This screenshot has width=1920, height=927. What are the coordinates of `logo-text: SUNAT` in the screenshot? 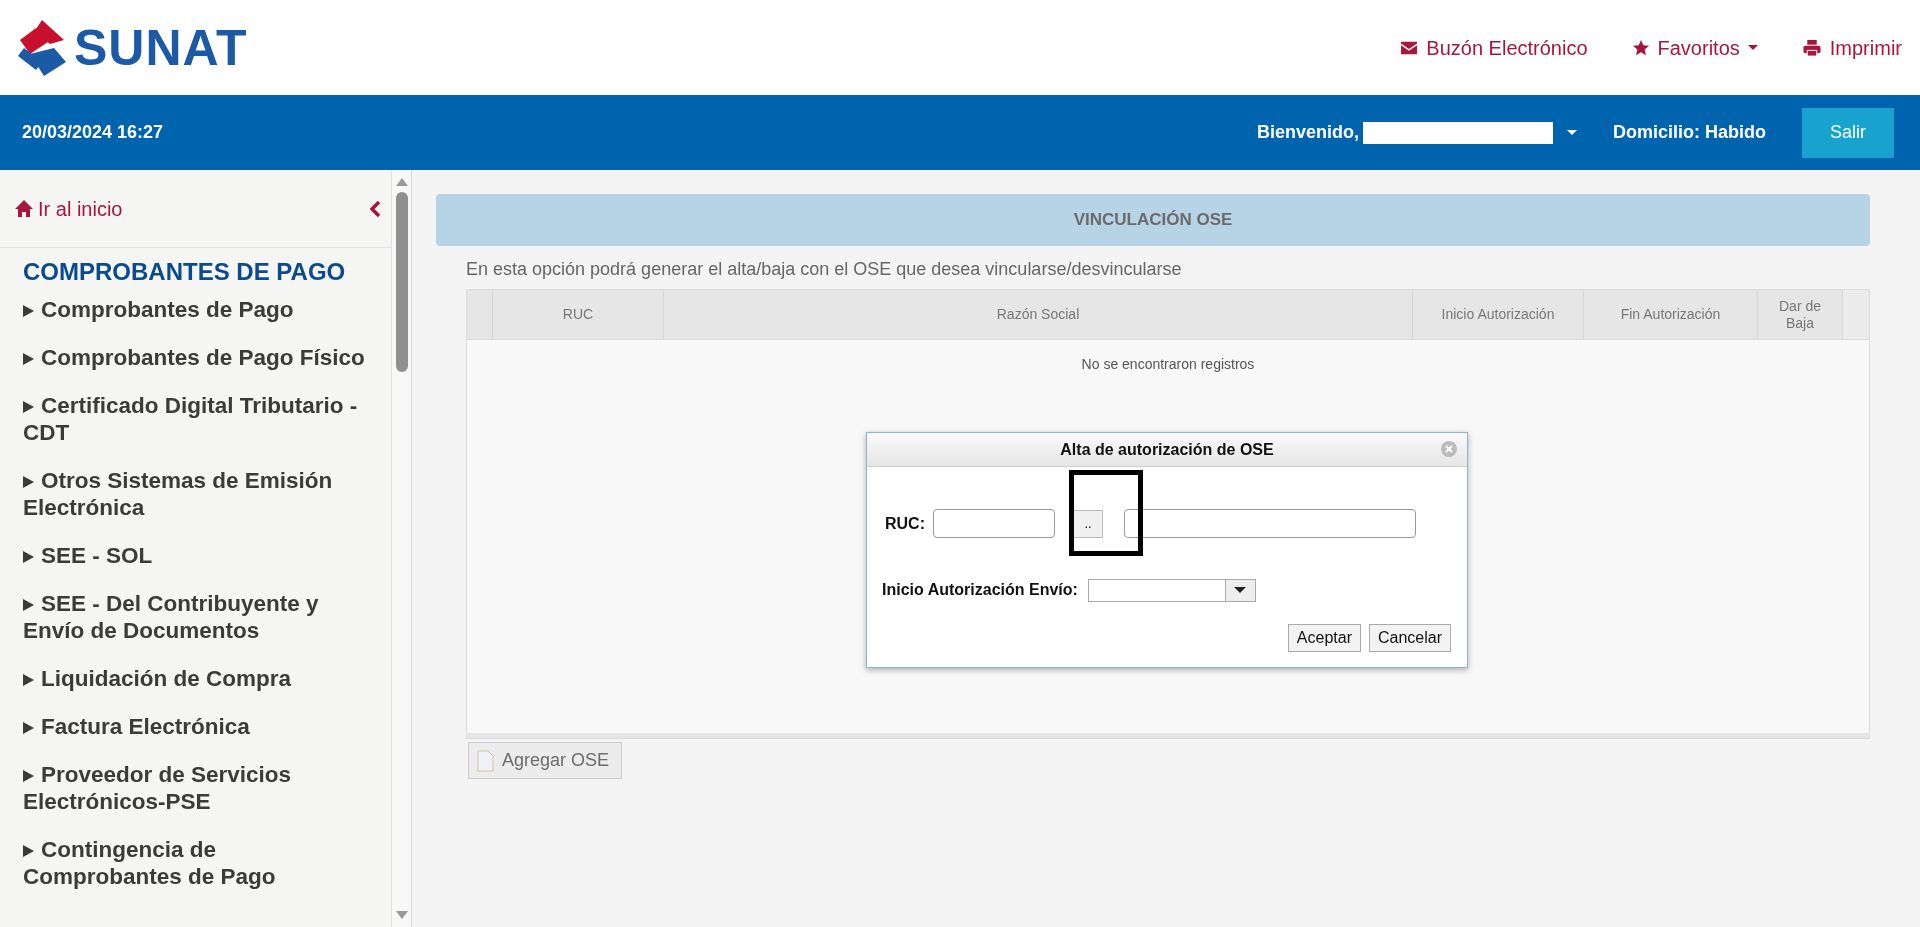 It's located at (161, 47).